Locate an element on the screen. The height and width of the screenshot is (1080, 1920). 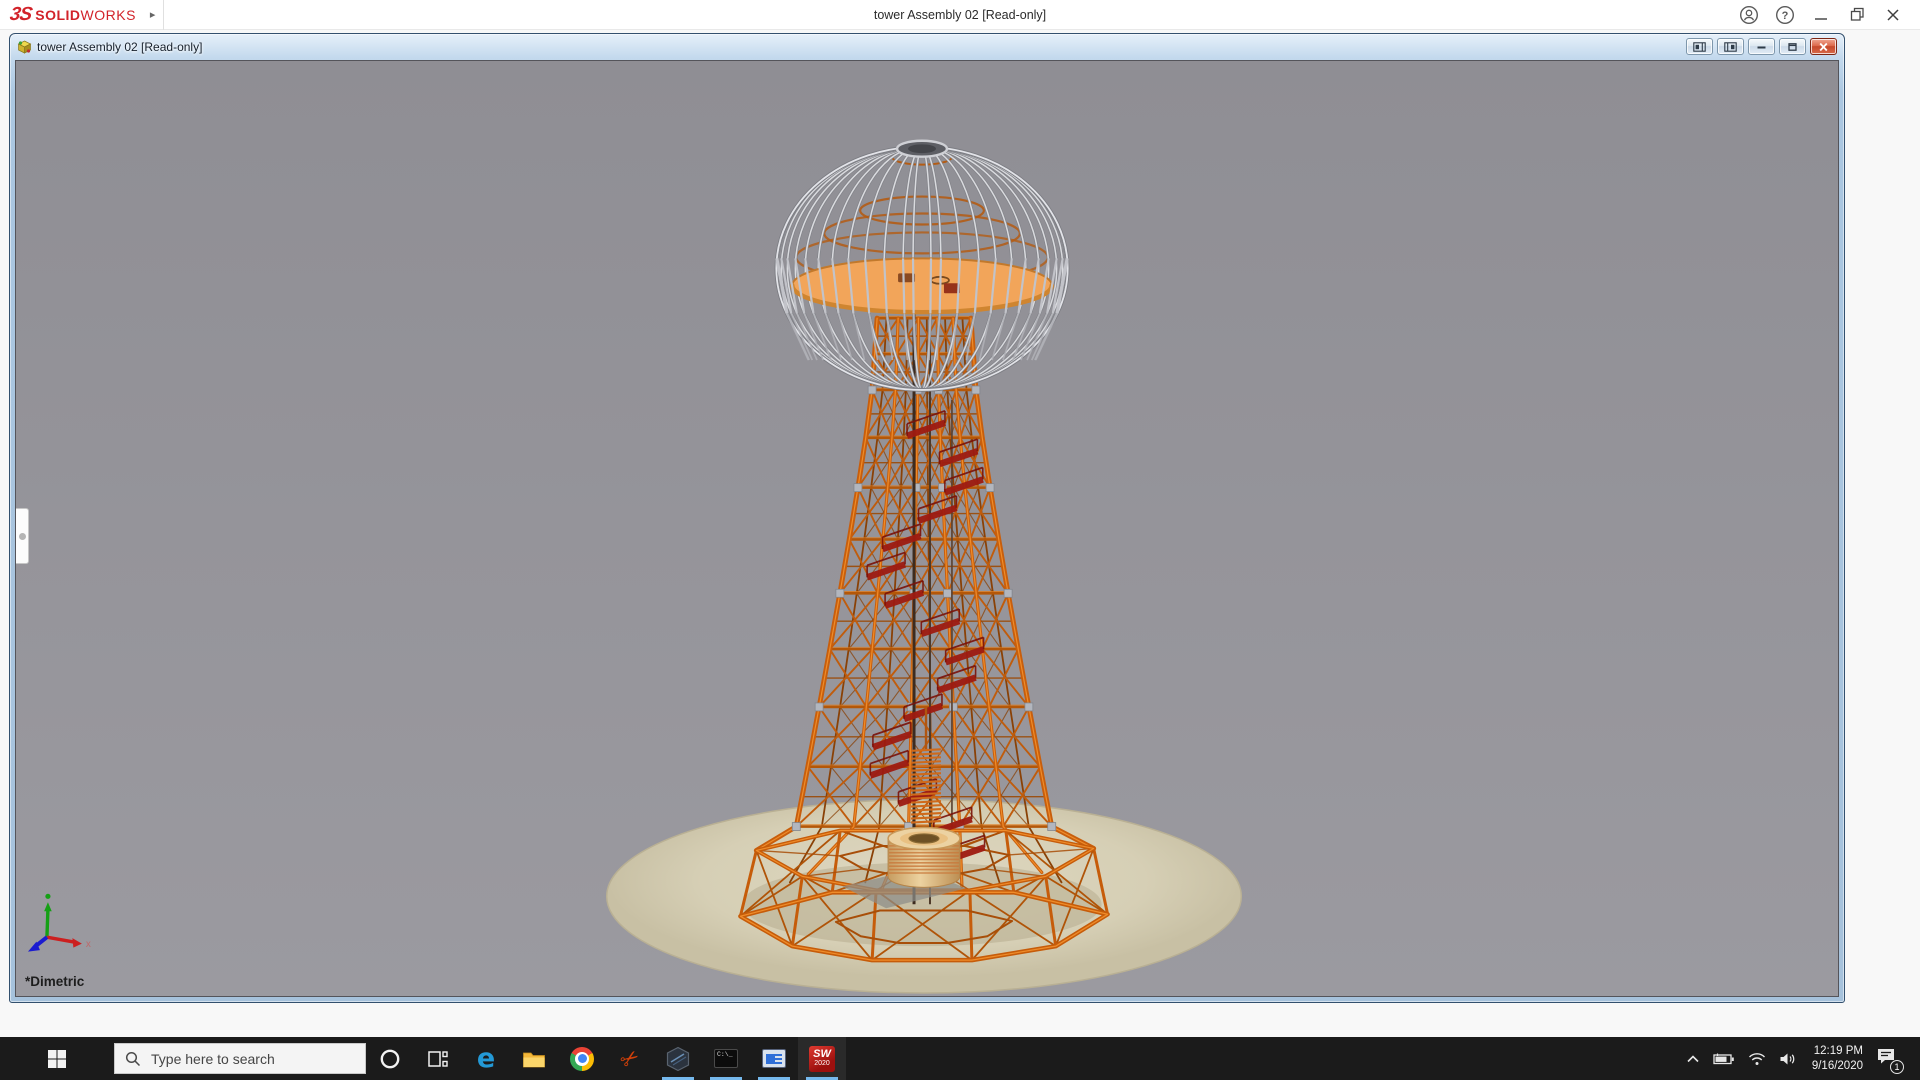
taskbar-icon-task-view is located at coordinates (438, 1058).